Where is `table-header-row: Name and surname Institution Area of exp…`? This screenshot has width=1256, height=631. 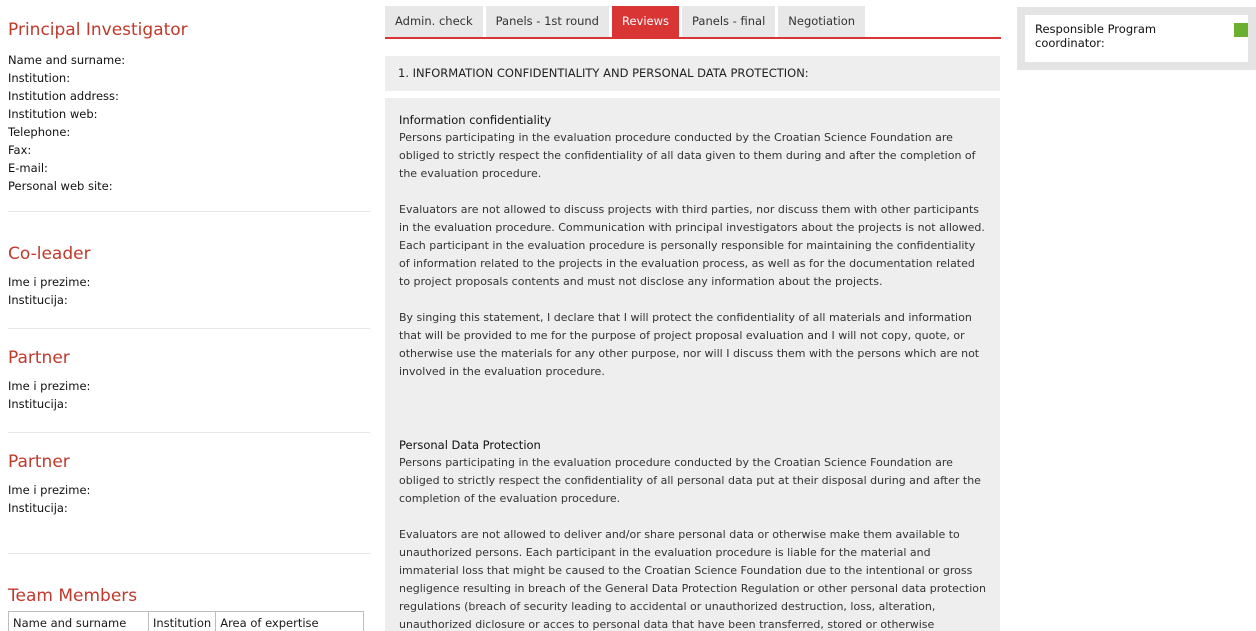
table-header-row: Name and surname Institution Area of exp… is located at coordinates (186, 621).